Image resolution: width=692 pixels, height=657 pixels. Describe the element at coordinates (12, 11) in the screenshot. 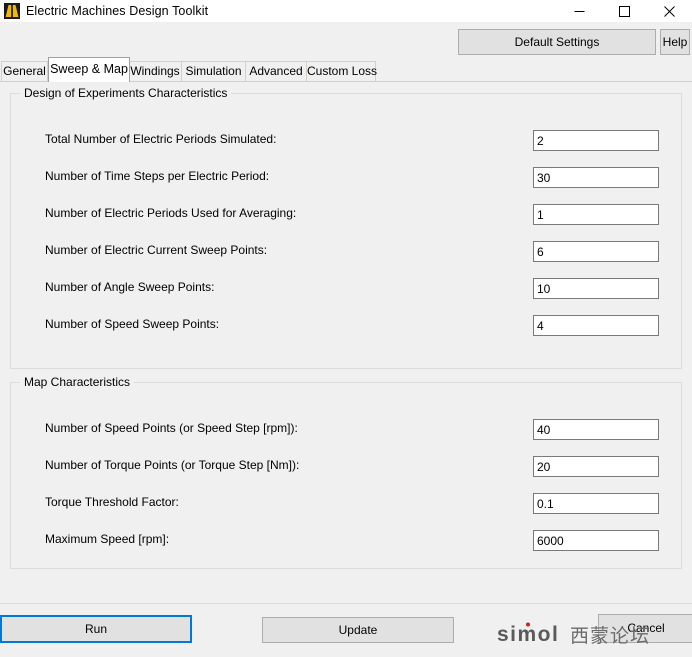

I see `app-mountain-icon` at that location.